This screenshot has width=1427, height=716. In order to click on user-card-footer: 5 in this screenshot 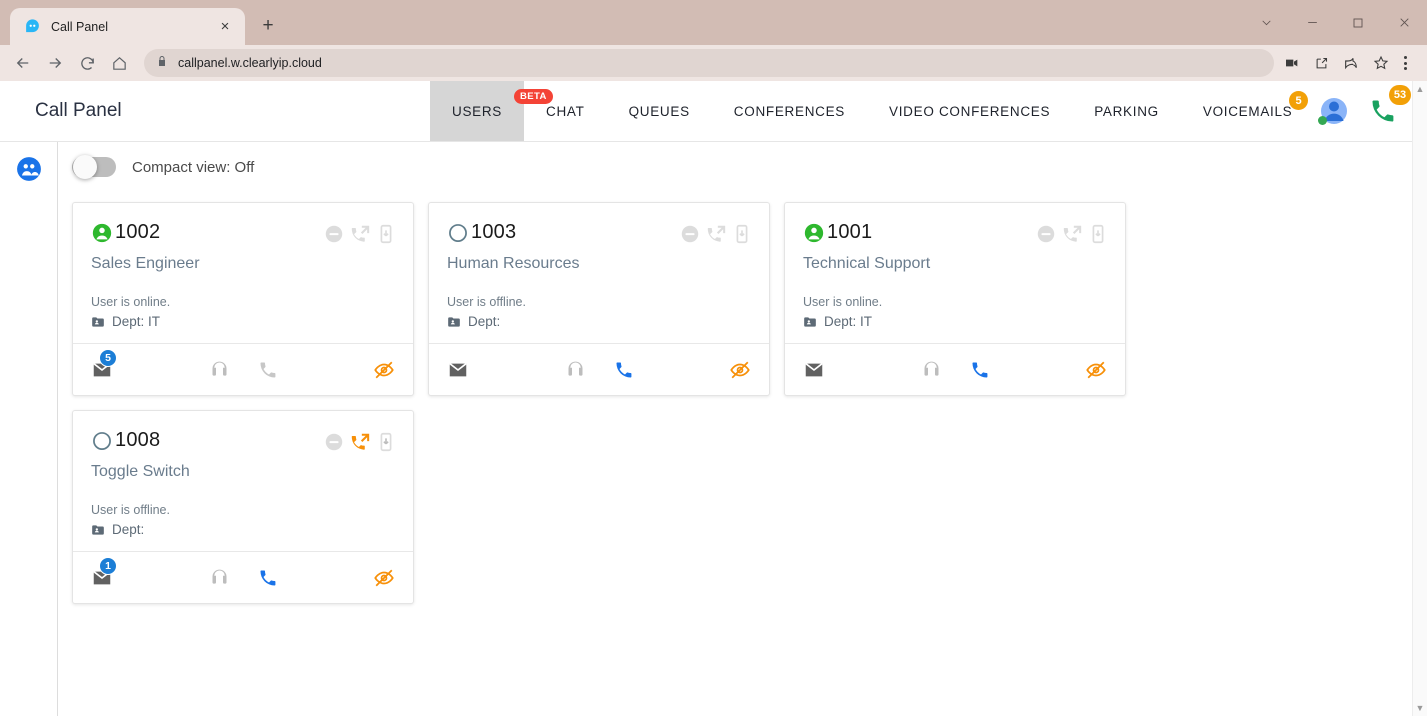, I will do `click(243, 369)`.